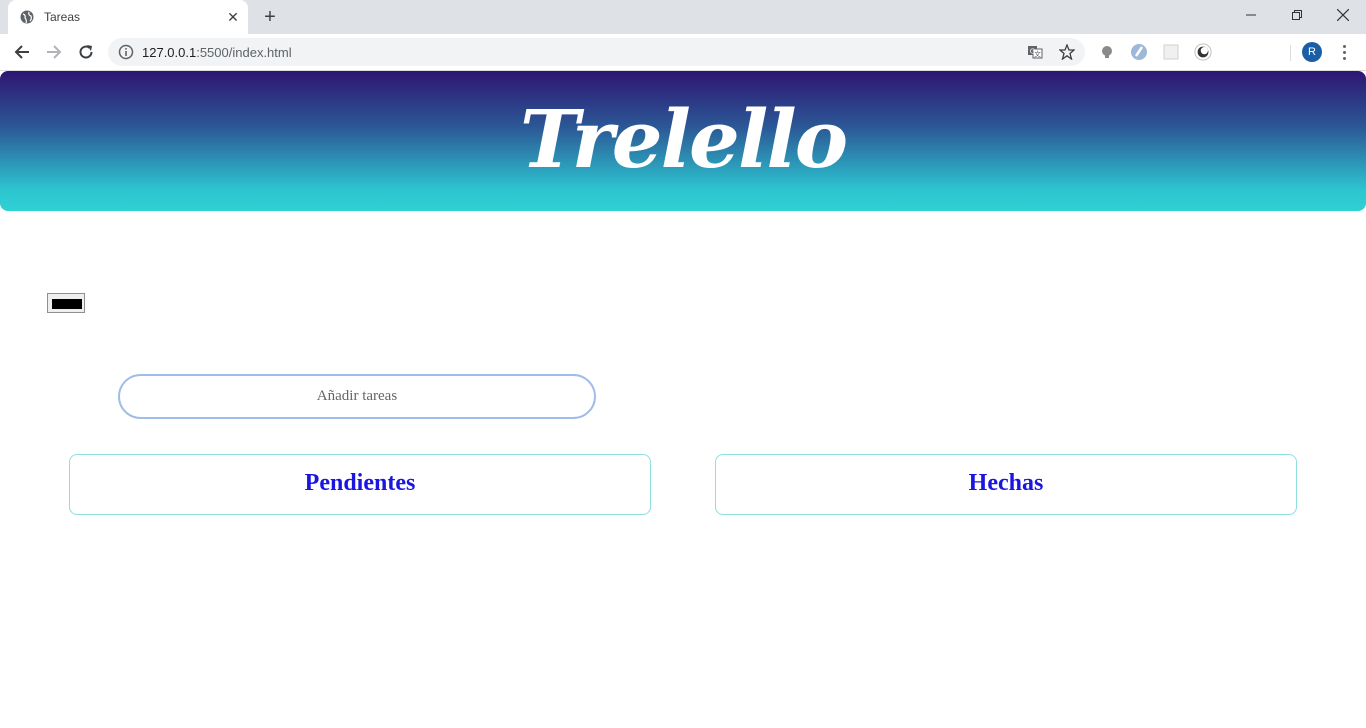 The image size is (1366, 728). Describe the element at coordinates (1290, 53) in the screenshot. I see `toolbar-separator` at that location.